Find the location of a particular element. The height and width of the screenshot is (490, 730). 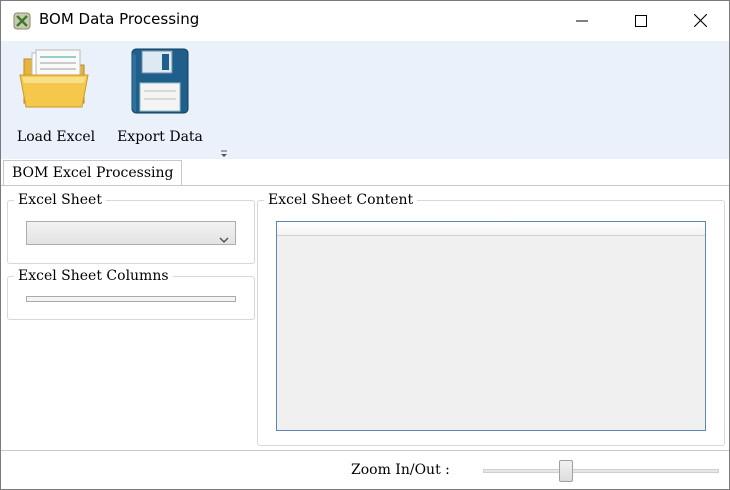

grid-header is located at coordinates (491, 229).